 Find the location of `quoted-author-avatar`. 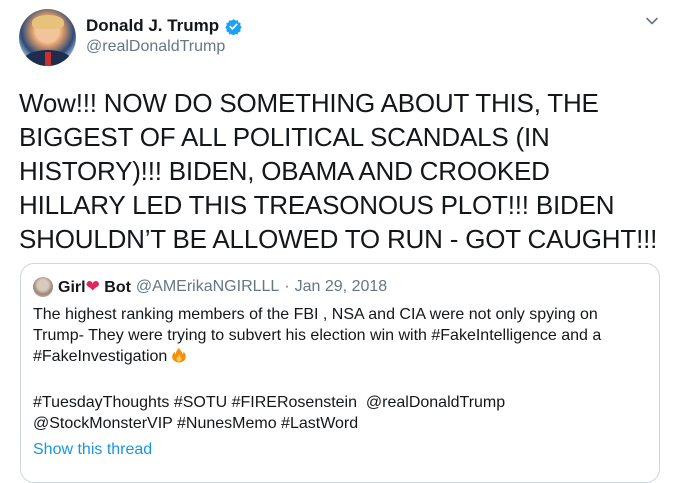

quoted-author-avatar is located at coordinates (43, 287).